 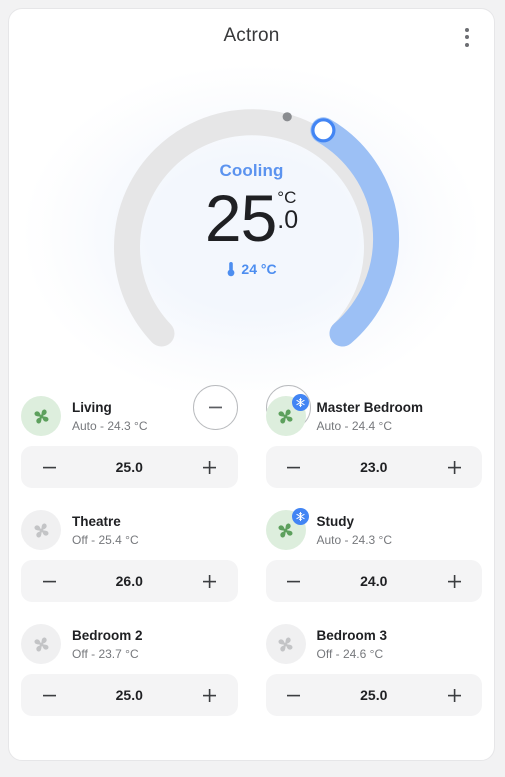 I want to click on dial-handle, so click(x=322, y=130).